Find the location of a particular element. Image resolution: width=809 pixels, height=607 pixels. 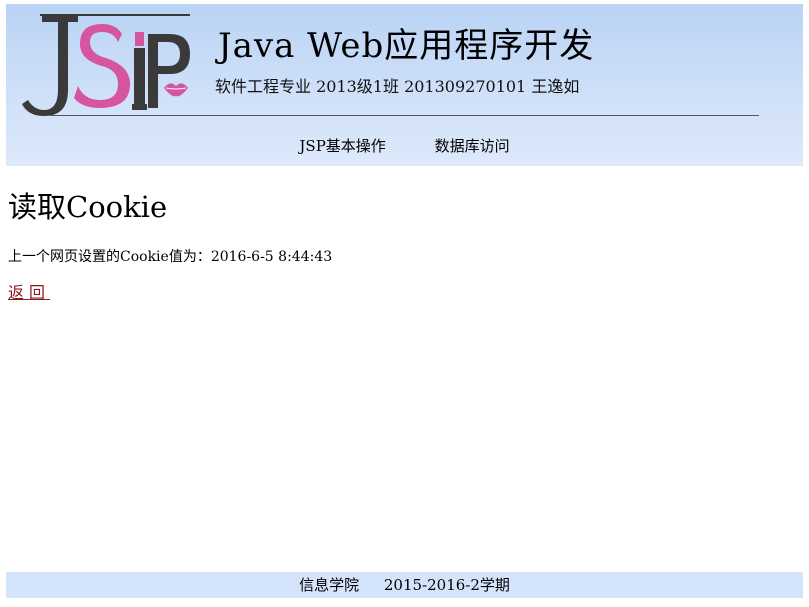

footer-term: 2015-2016-2学期 is located at coordinates (446, 585).